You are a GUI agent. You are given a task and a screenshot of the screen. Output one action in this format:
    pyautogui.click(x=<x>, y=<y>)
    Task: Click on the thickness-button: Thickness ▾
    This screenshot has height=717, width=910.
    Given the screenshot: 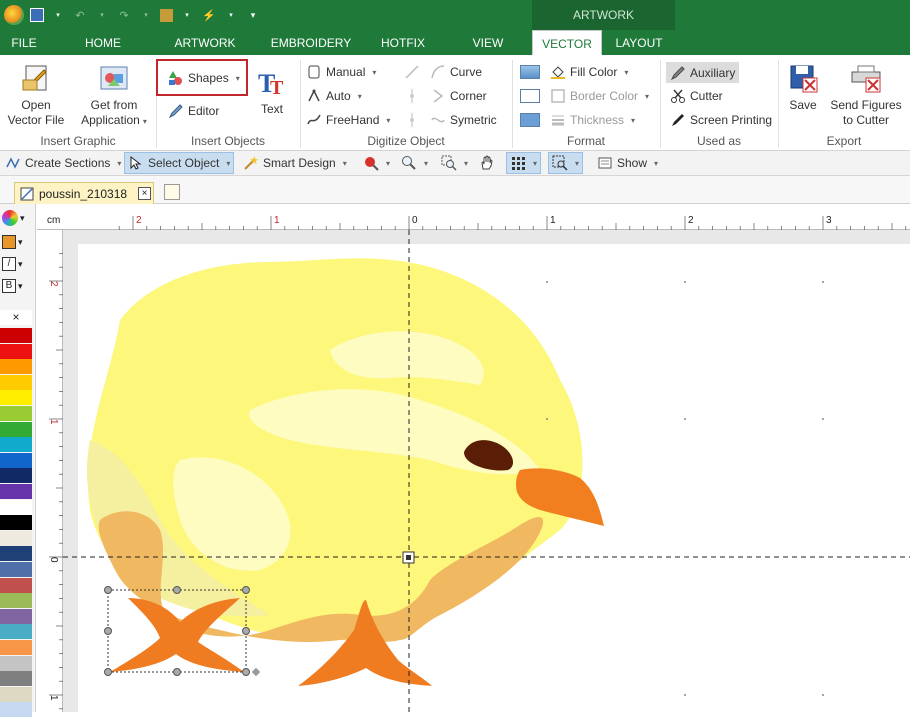 What is the action you would take?
    pyautogui.click(x=592, y=120)
    